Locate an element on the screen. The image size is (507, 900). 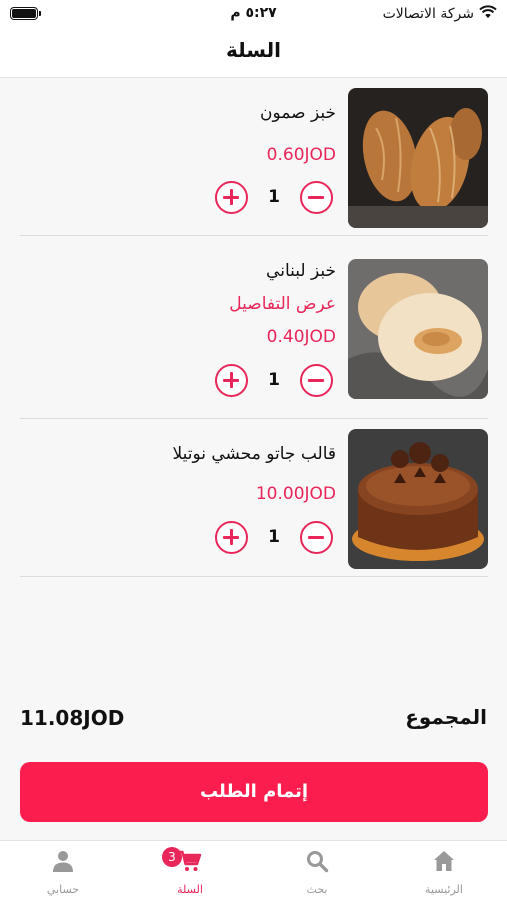
tab-home: الرئيسية is located at coordinates (444, 870).